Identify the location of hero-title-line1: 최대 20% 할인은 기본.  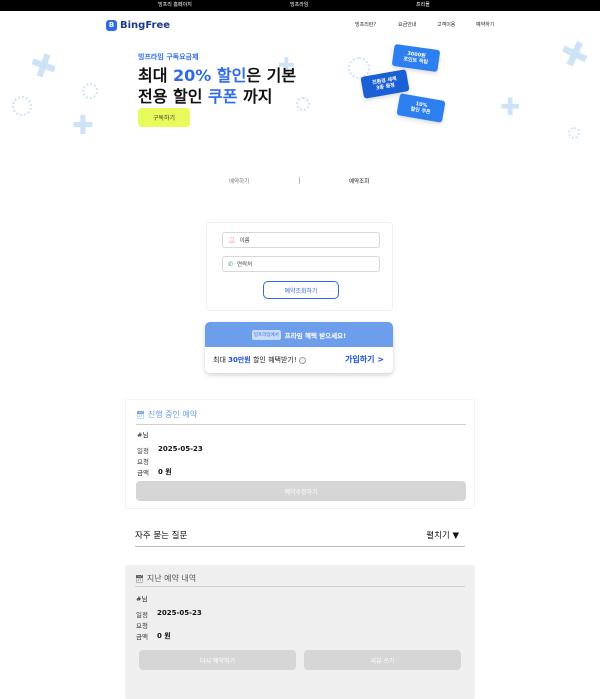
(217, 75).